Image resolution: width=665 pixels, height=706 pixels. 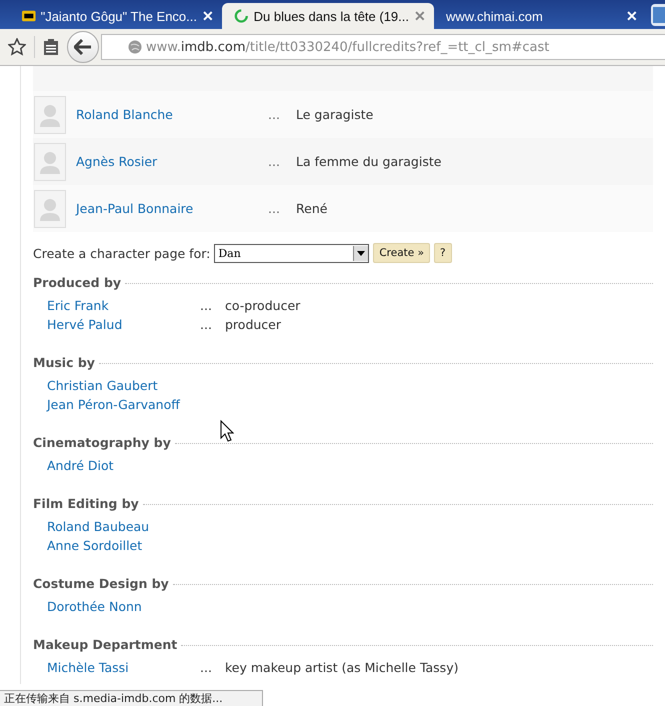 I want to click on section-heading: Cinematography by, so click(x=102, y=442).